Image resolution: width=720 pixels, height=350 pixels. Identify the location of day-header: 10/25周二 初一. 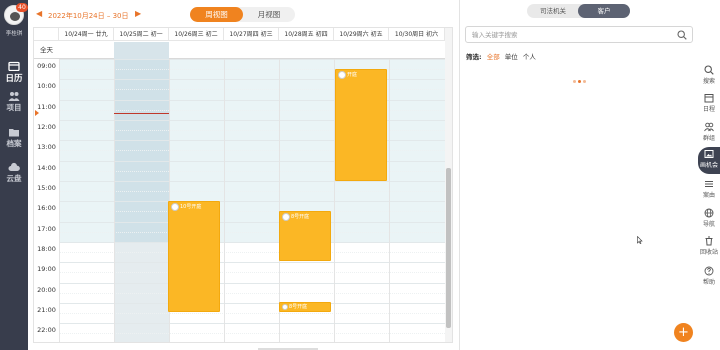
(141, 34).